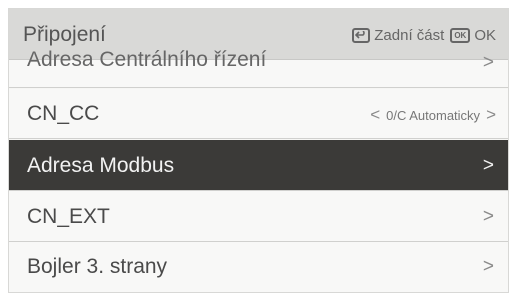  I want to click on list-item-label: CN_EXT, so click(68, 216).